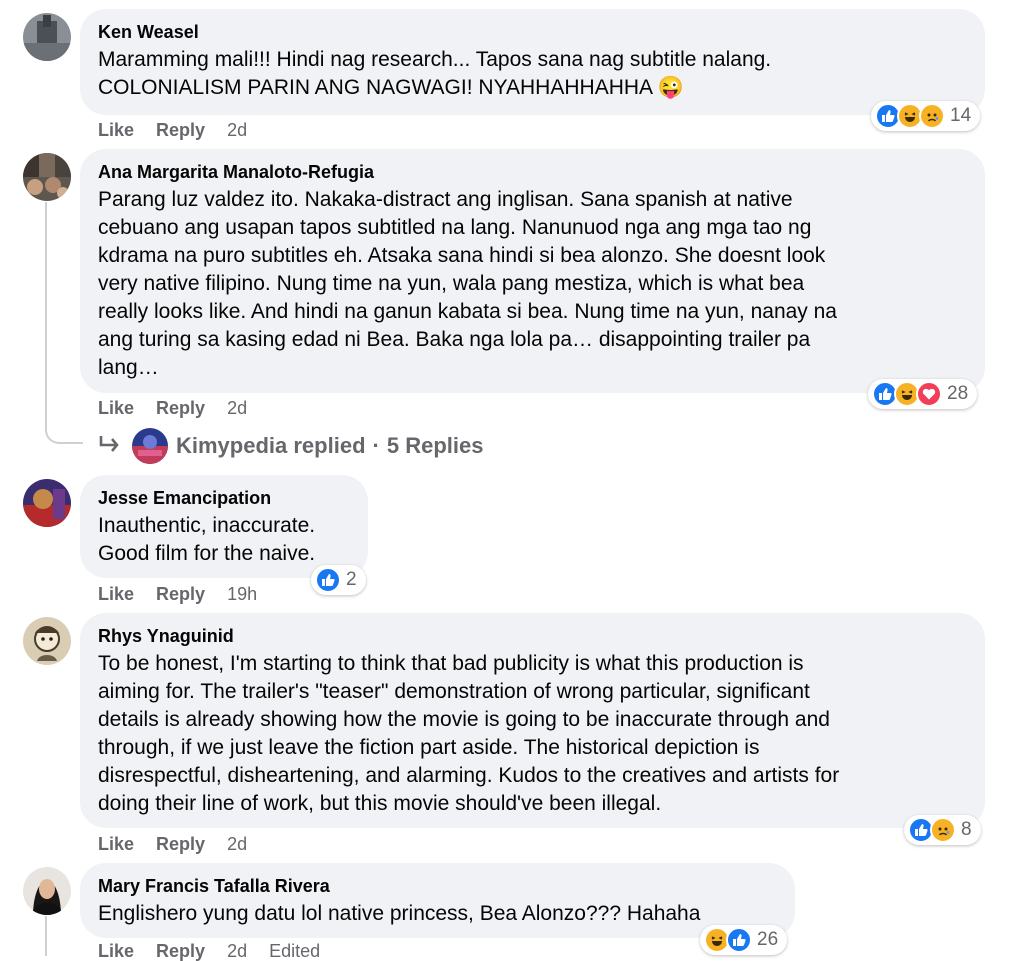  I want to click on comment-author: Ana Margarita Manaloto-Refugia, so click(532, 172).